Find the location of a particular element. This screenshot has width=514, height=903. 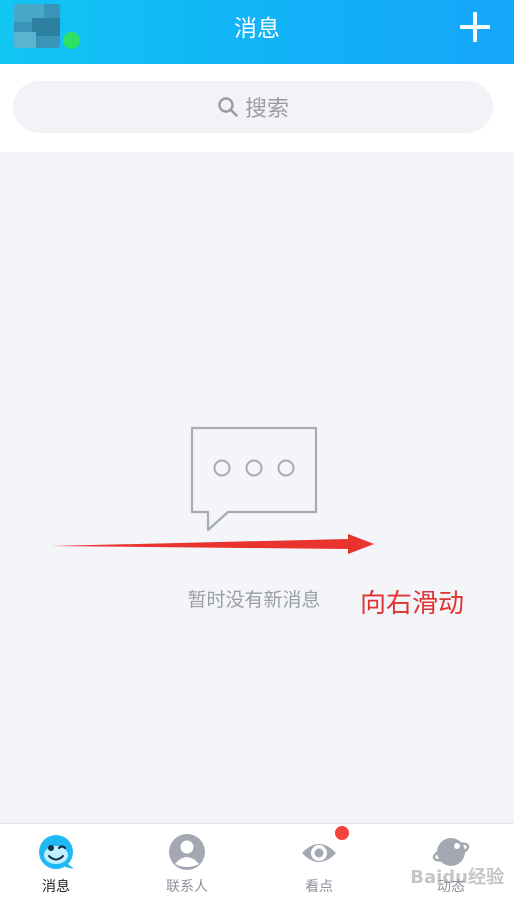

tab-label: 联系人 is located at coordinates (187, 887).